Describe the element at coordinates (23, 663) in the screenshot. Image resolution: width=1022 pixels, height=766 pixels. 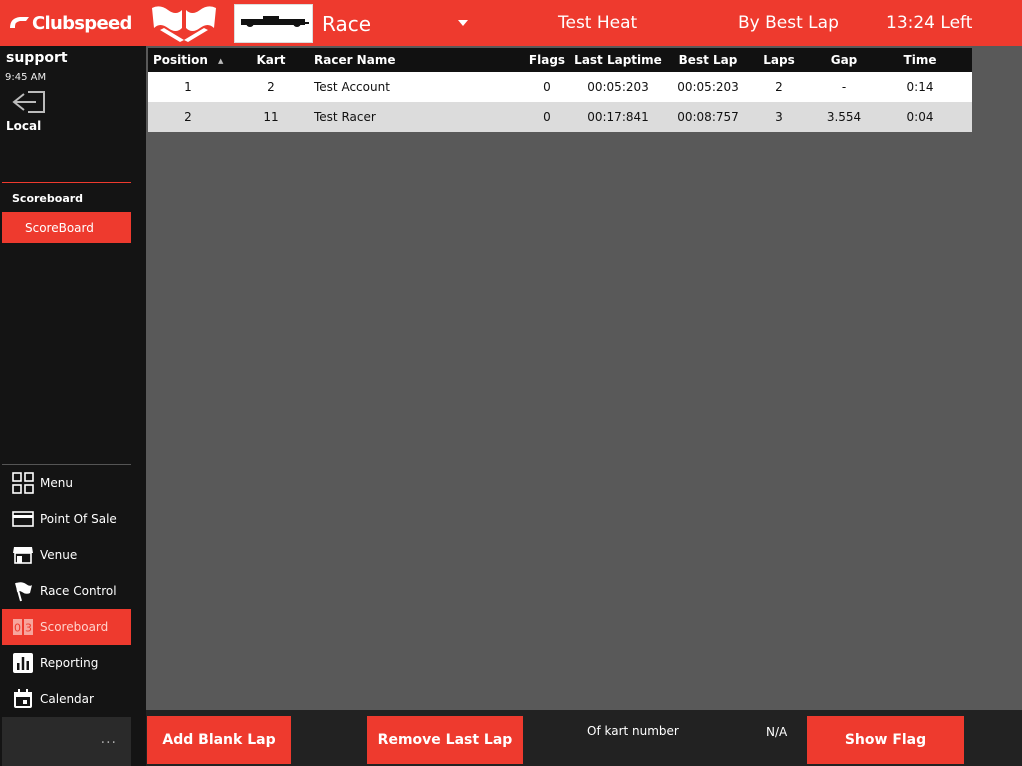
I see `bar-chart-icon` at that location.